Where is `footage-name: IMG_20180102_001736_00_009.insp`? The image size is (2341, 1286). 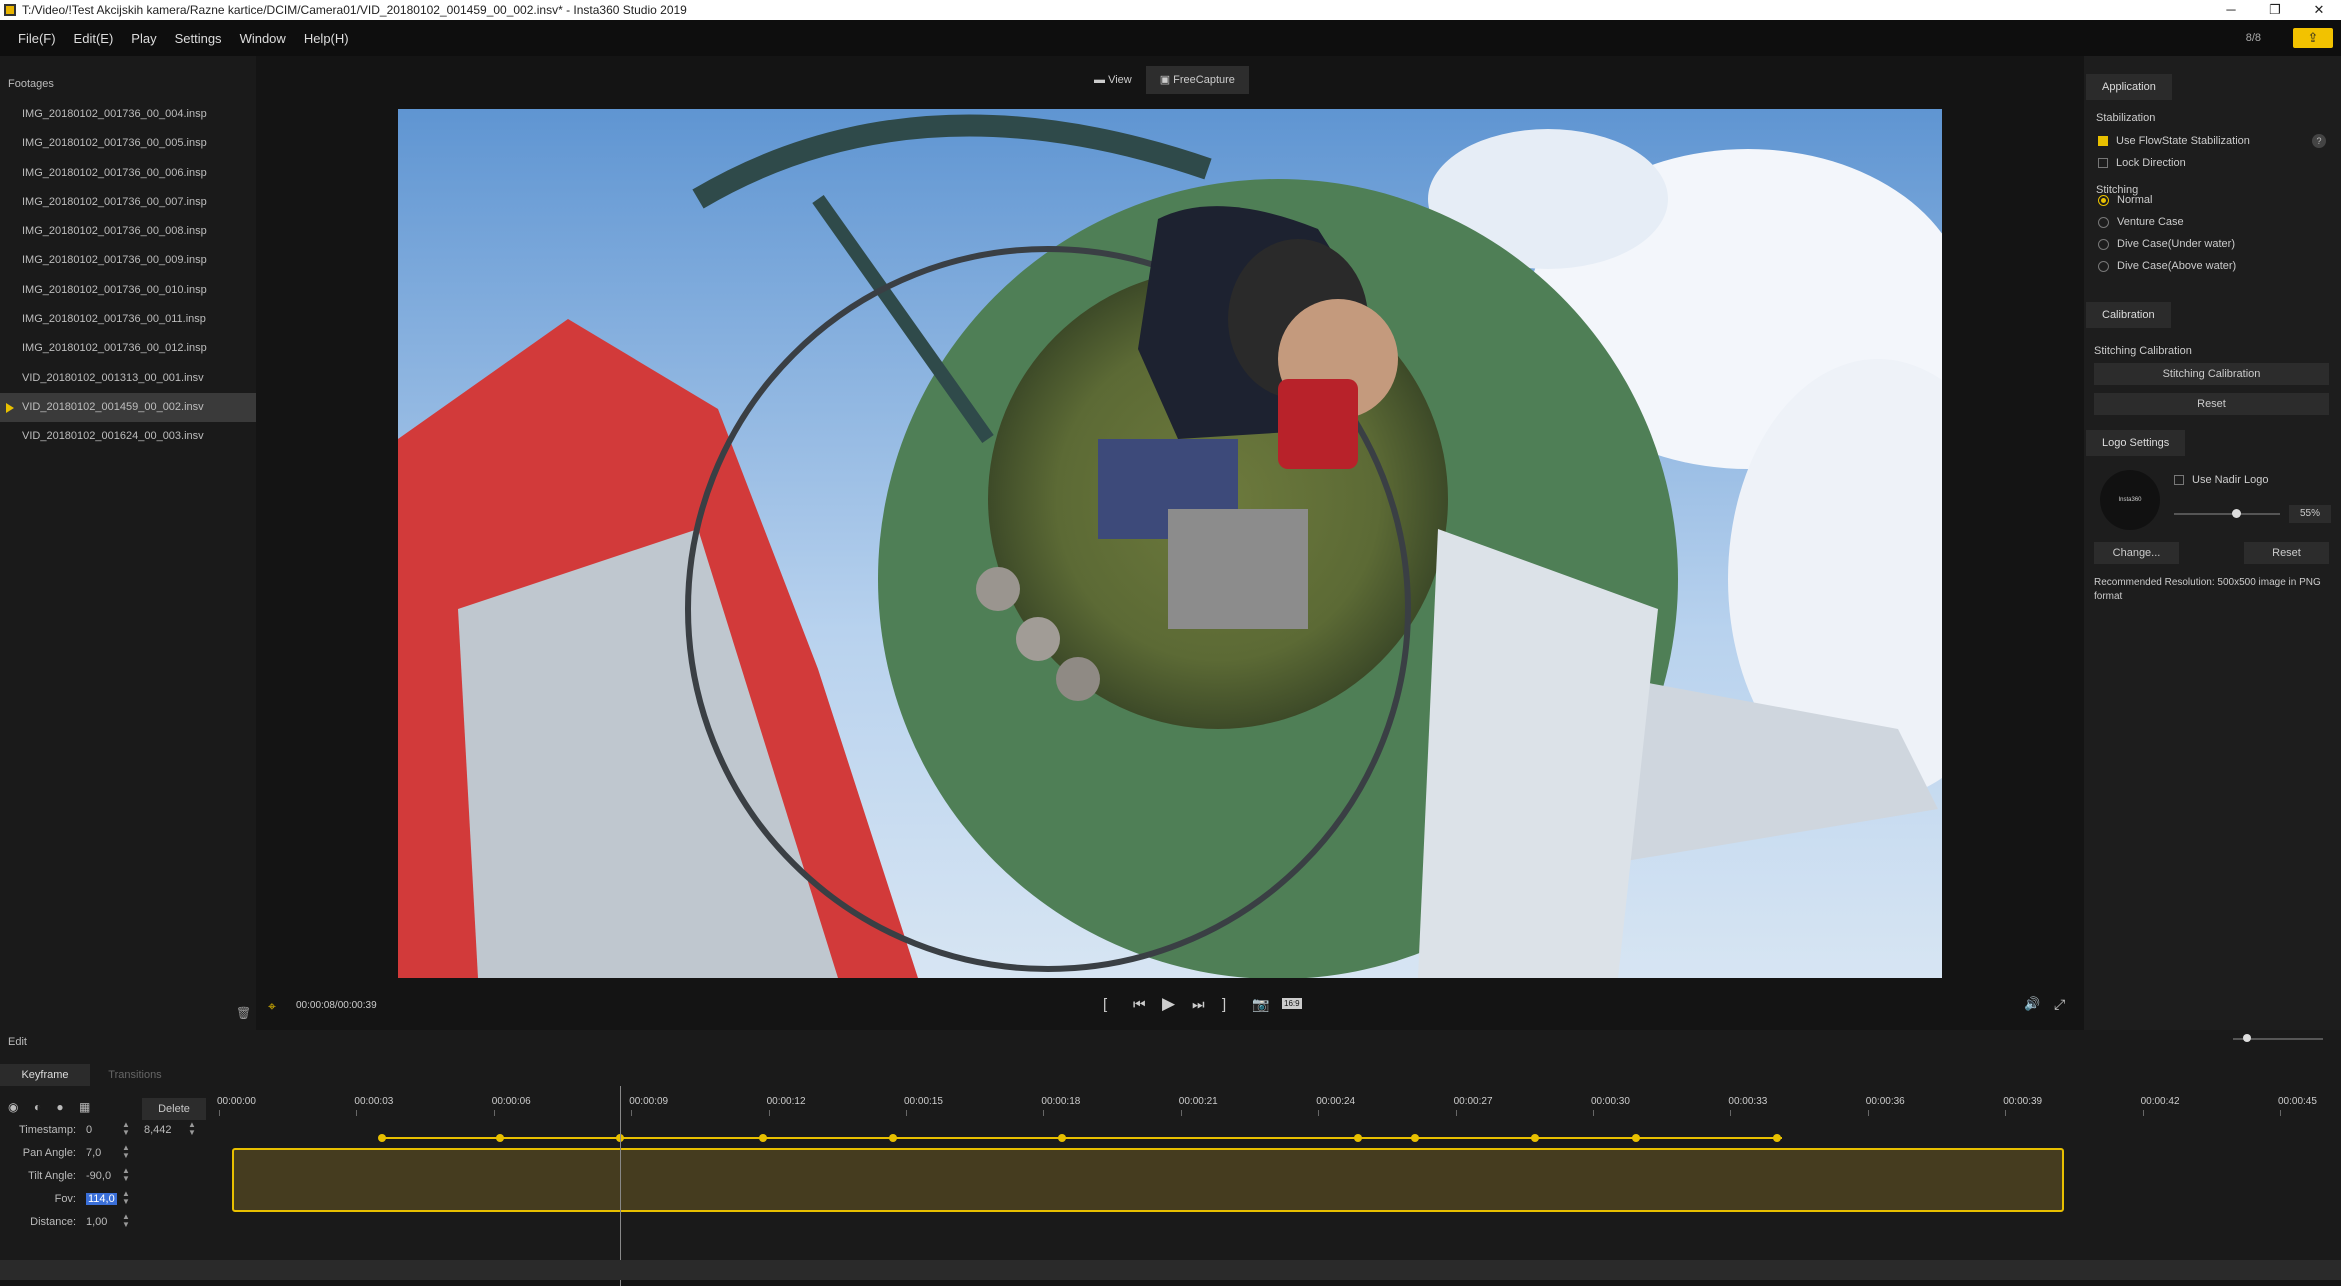
footage-name: IMG_20180102_001736_00_009.insp is located at coordinates (114, 260).